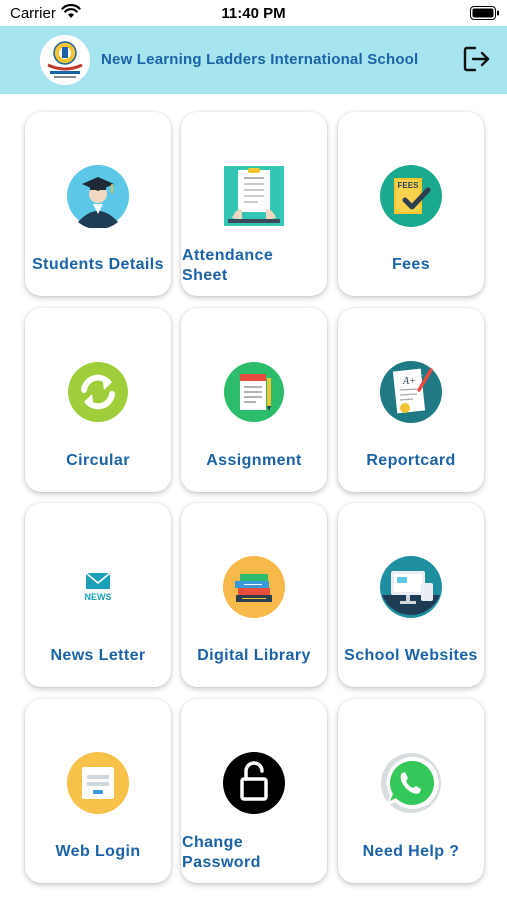  Describe the element at coordinates (411, 851) in the screenshot. I see `tile-label: Need Help ?` at that location.